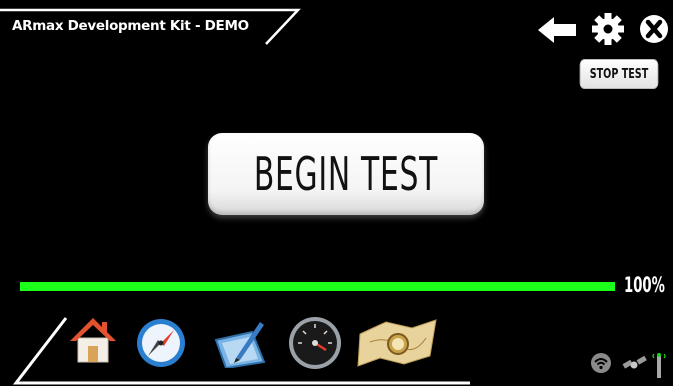 Image resolution: width=673 pixels, height=386 pixels. I want to click on stop-test-label: STOP TEST, so click(619, 74).